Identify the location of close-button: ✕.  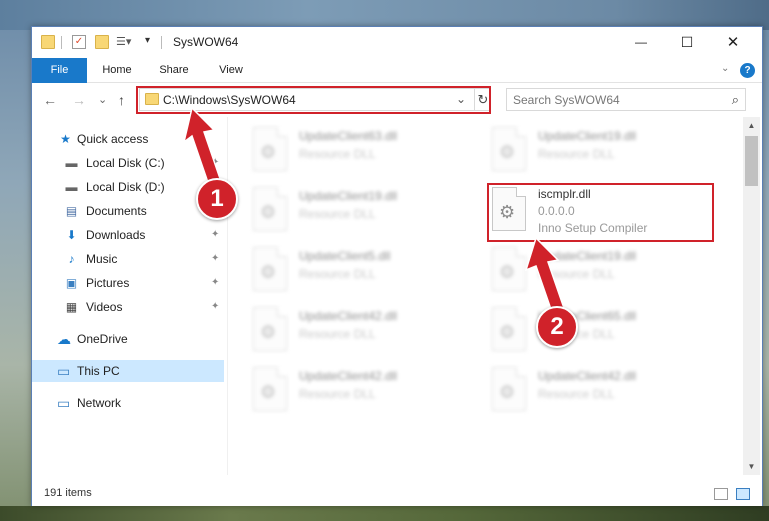
(733, 42).